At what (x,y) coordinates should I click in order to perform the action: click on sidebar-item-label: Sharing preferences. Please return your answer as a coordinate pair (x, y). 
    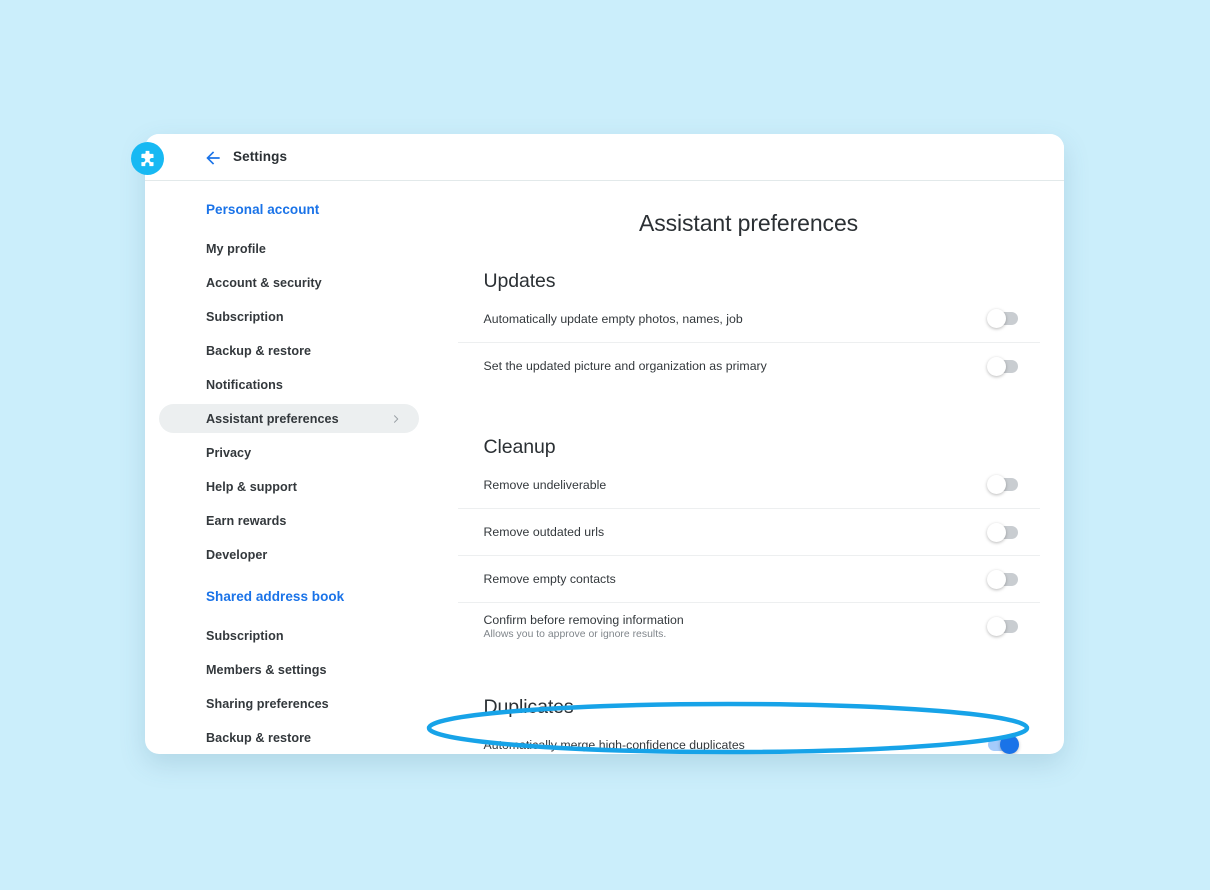
    Looking at the image, I should click on (267, 703).